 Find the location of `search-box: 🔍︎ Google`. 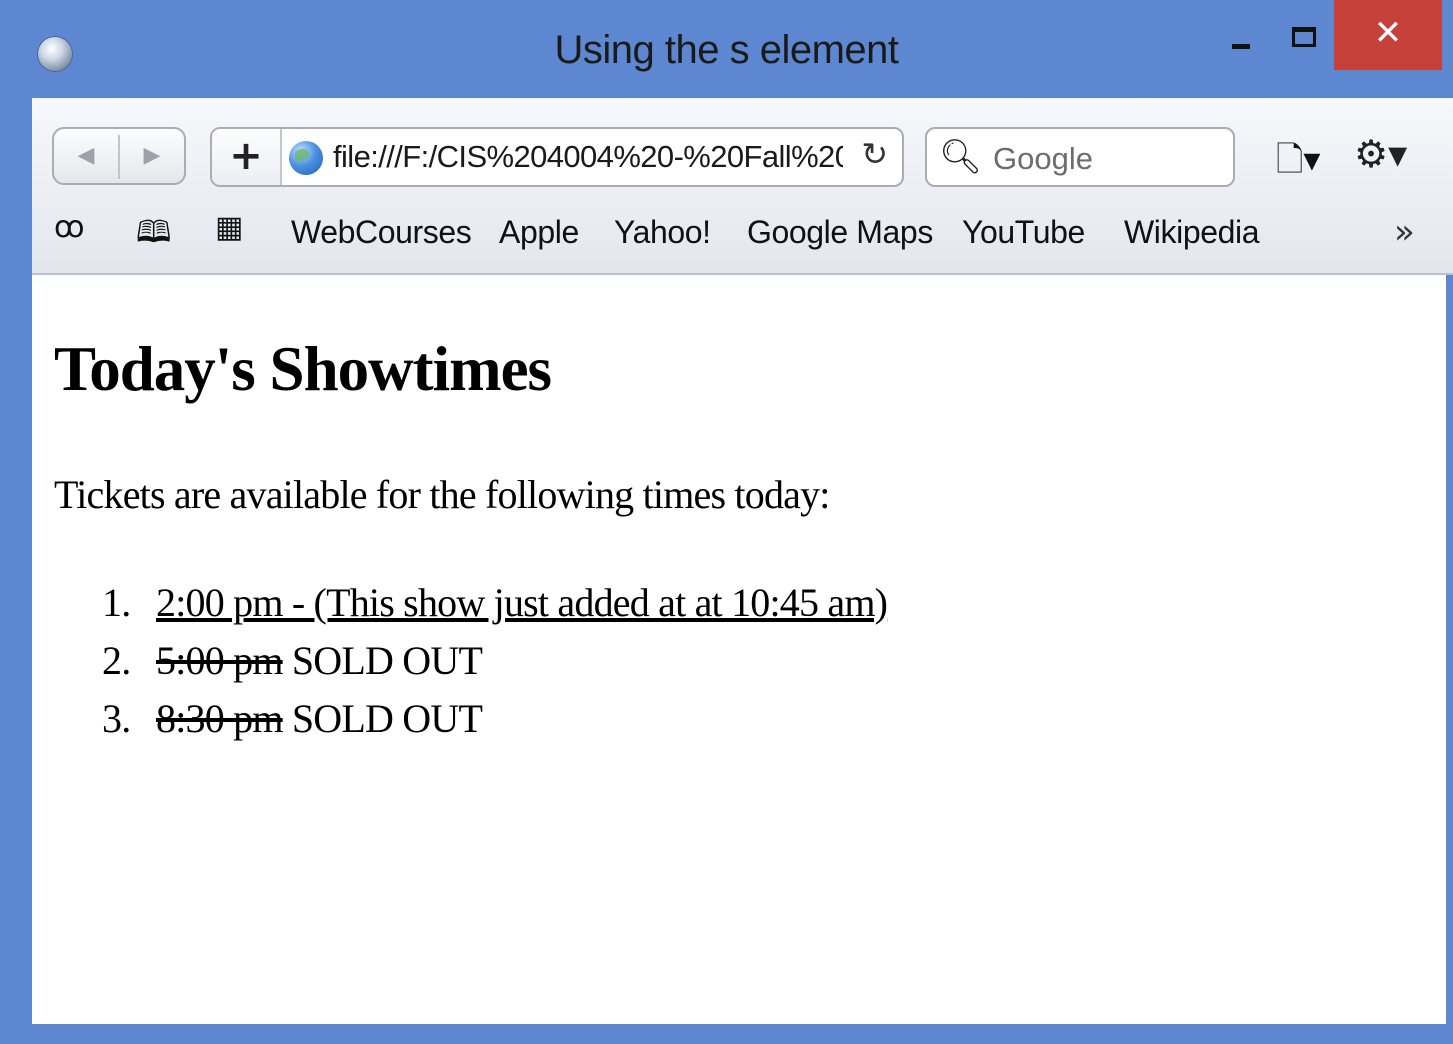

search-box: 🔍︎ Google is located at coordinates (1080, 157).